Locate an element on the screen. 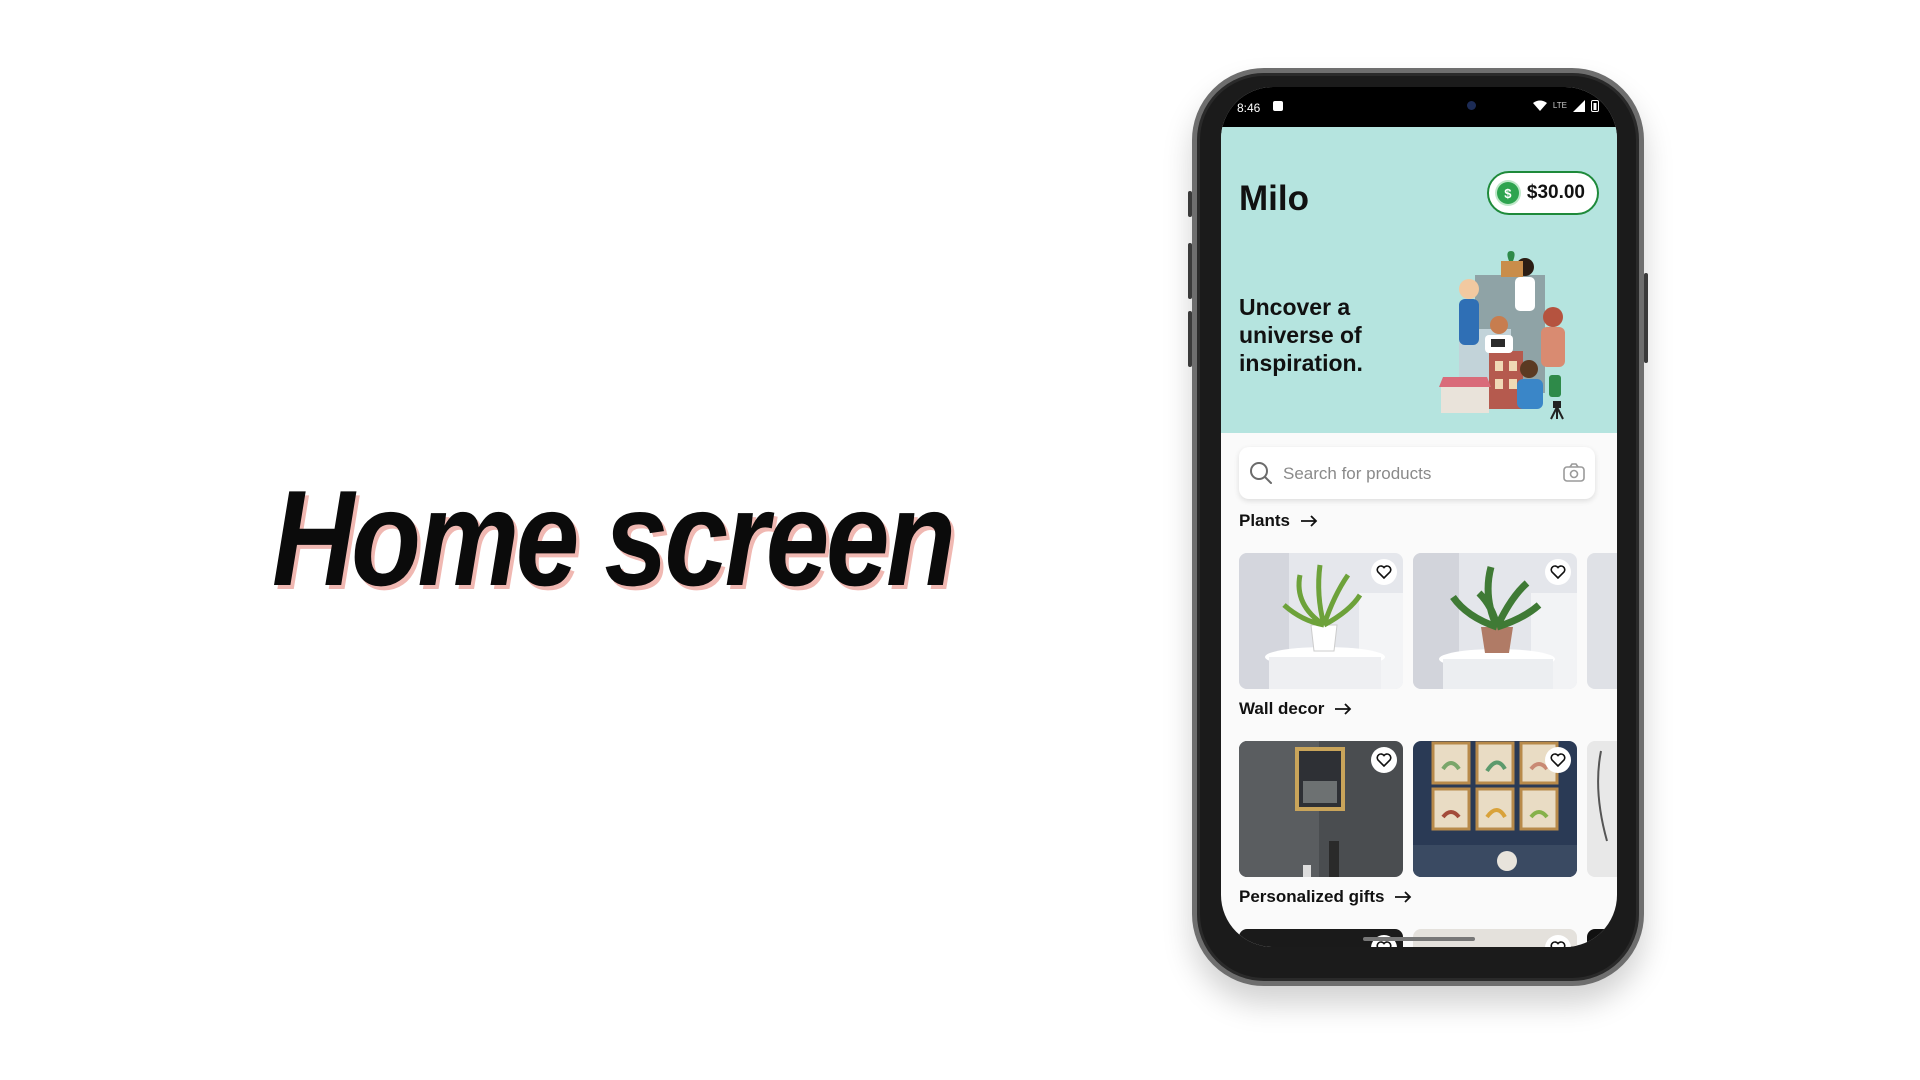 Image resolution: width=1920 pixels, height=1080 pixels. home-indicator is located at coordinates (1419, 939).